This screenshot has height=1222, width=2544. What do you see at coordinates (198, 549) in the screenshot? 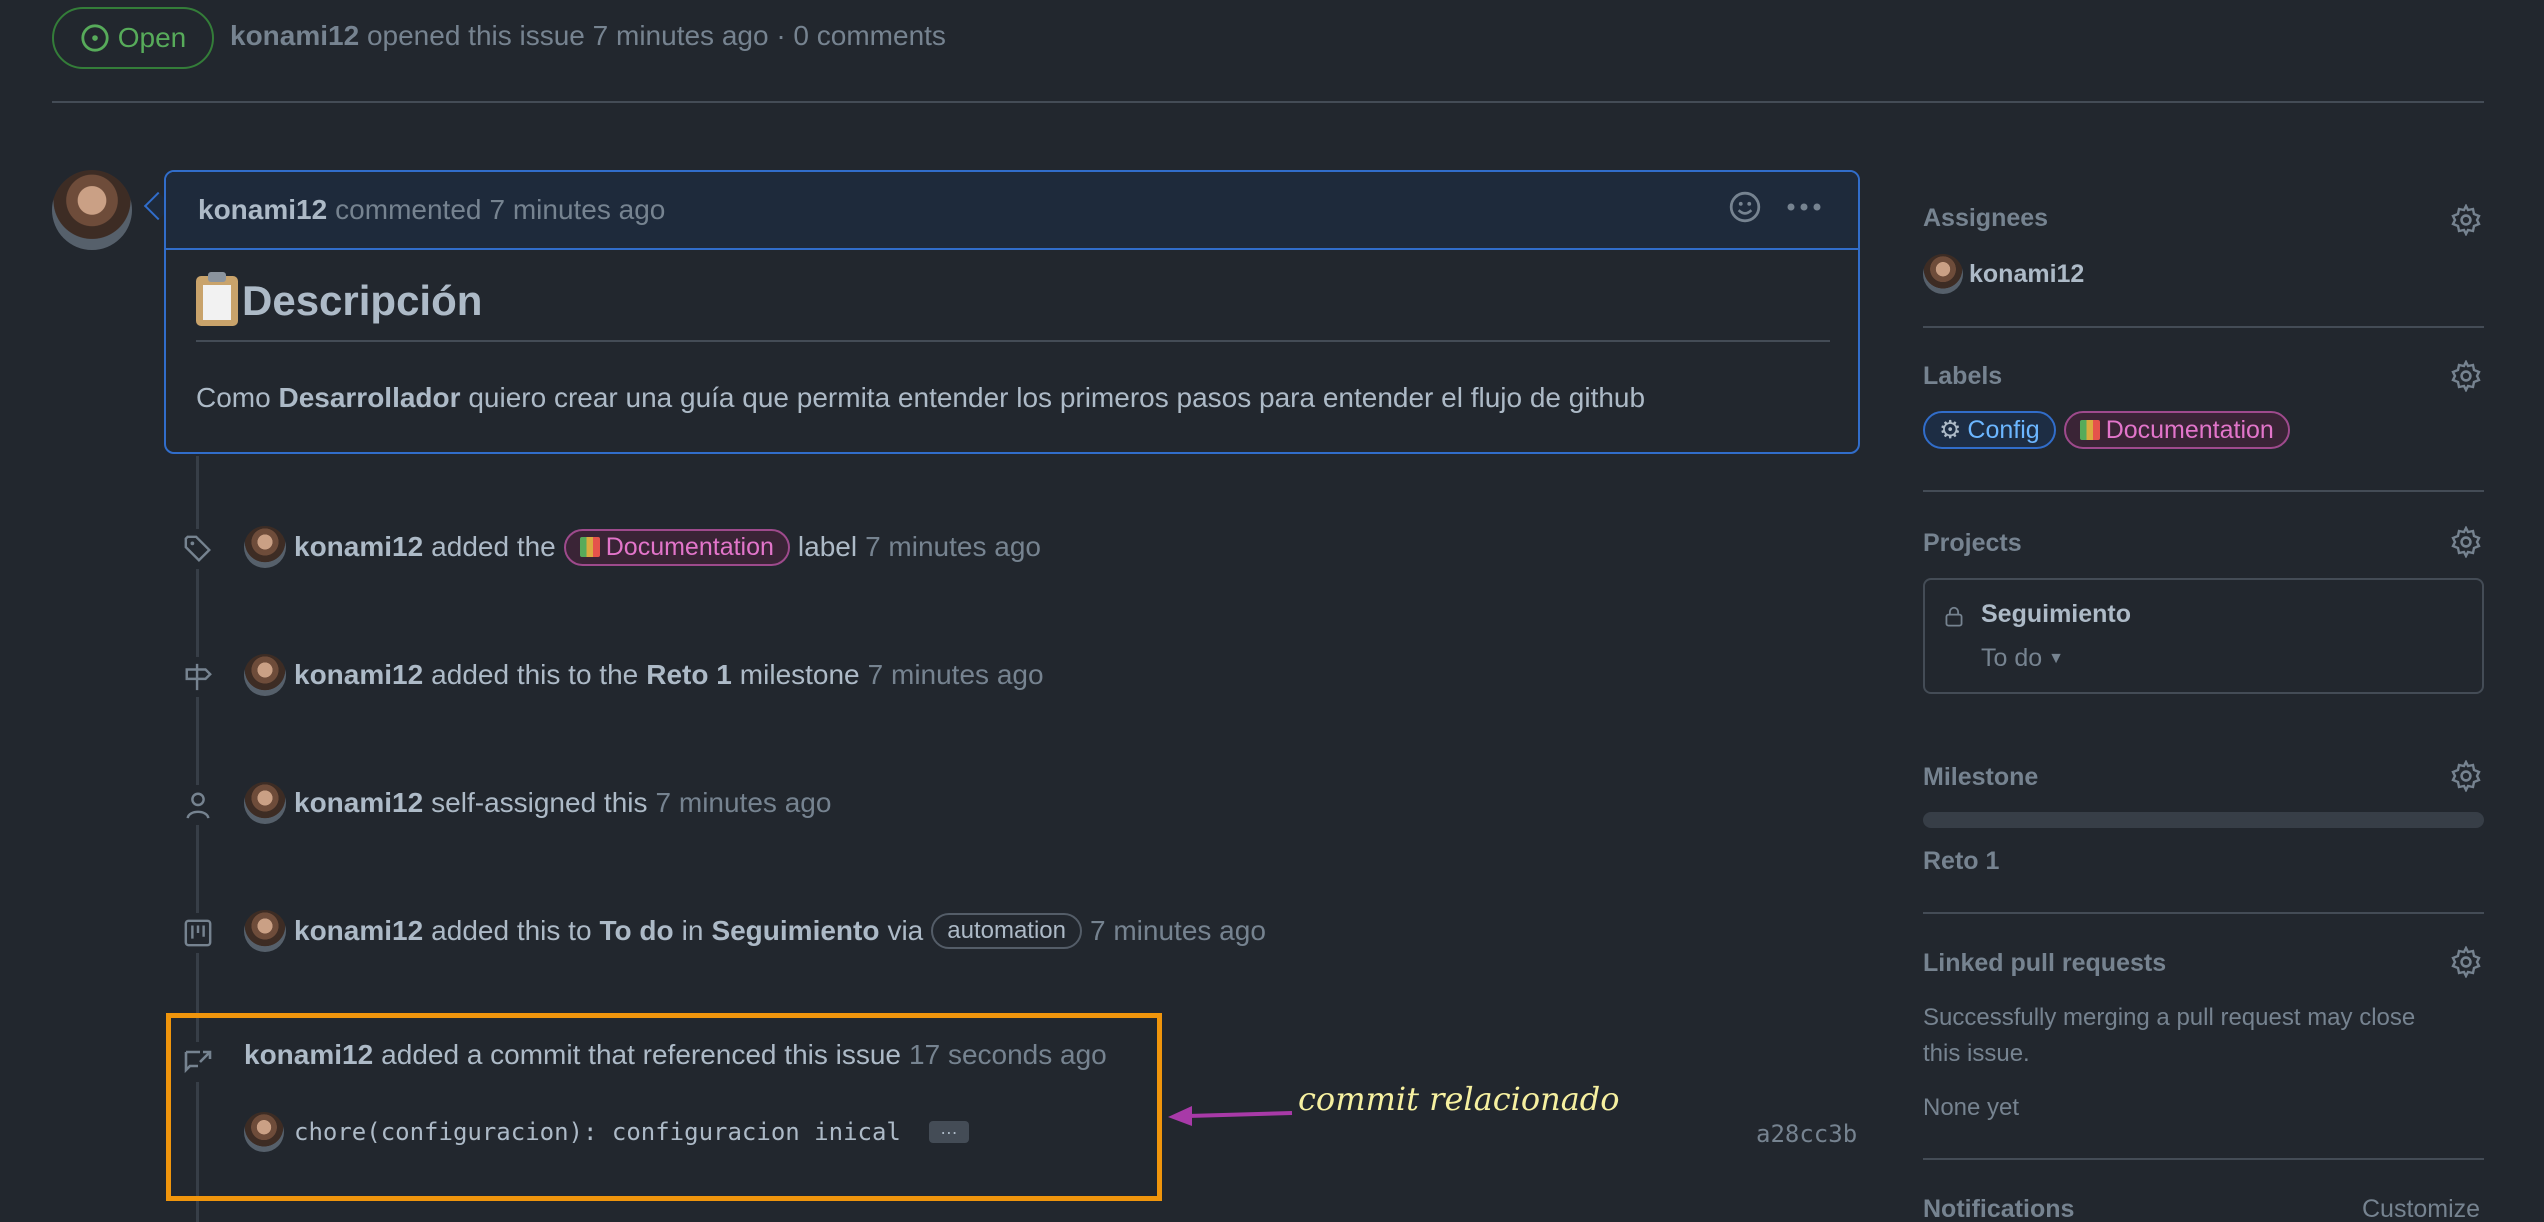
I see `tag-icon` at bounding box center [198, 549].